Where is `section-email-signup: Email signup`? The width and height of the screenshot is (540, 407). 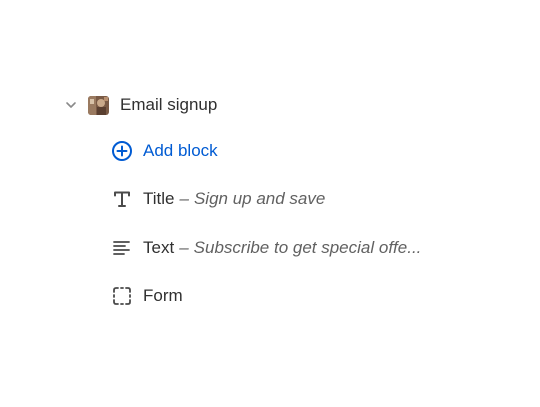 section-email-signup: Email signup is located at coordinates (138, 105).